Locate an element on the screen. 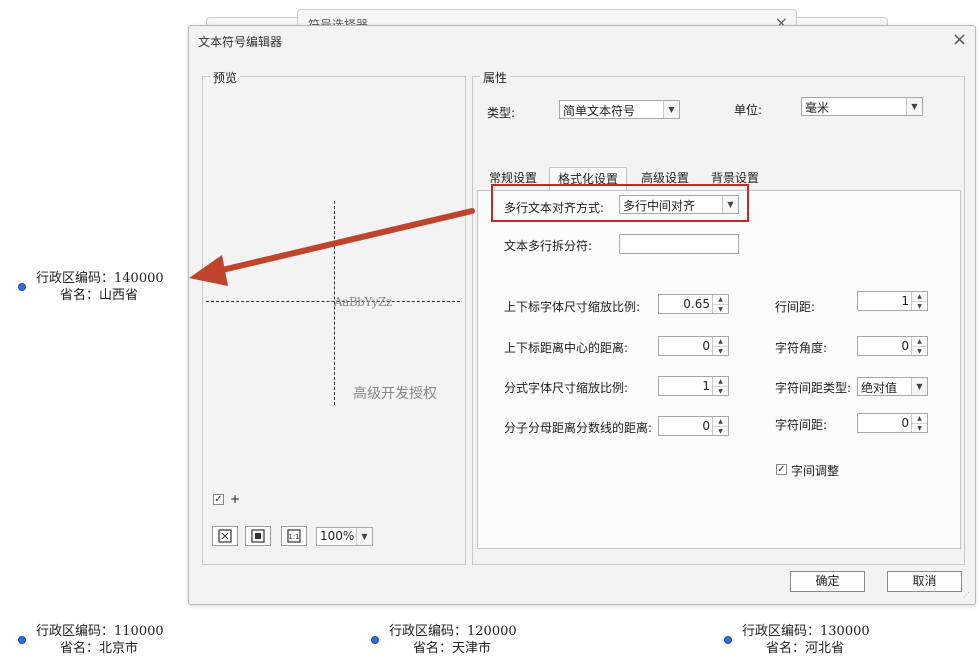  annotation-arrow is located at coordinates (332, 247).